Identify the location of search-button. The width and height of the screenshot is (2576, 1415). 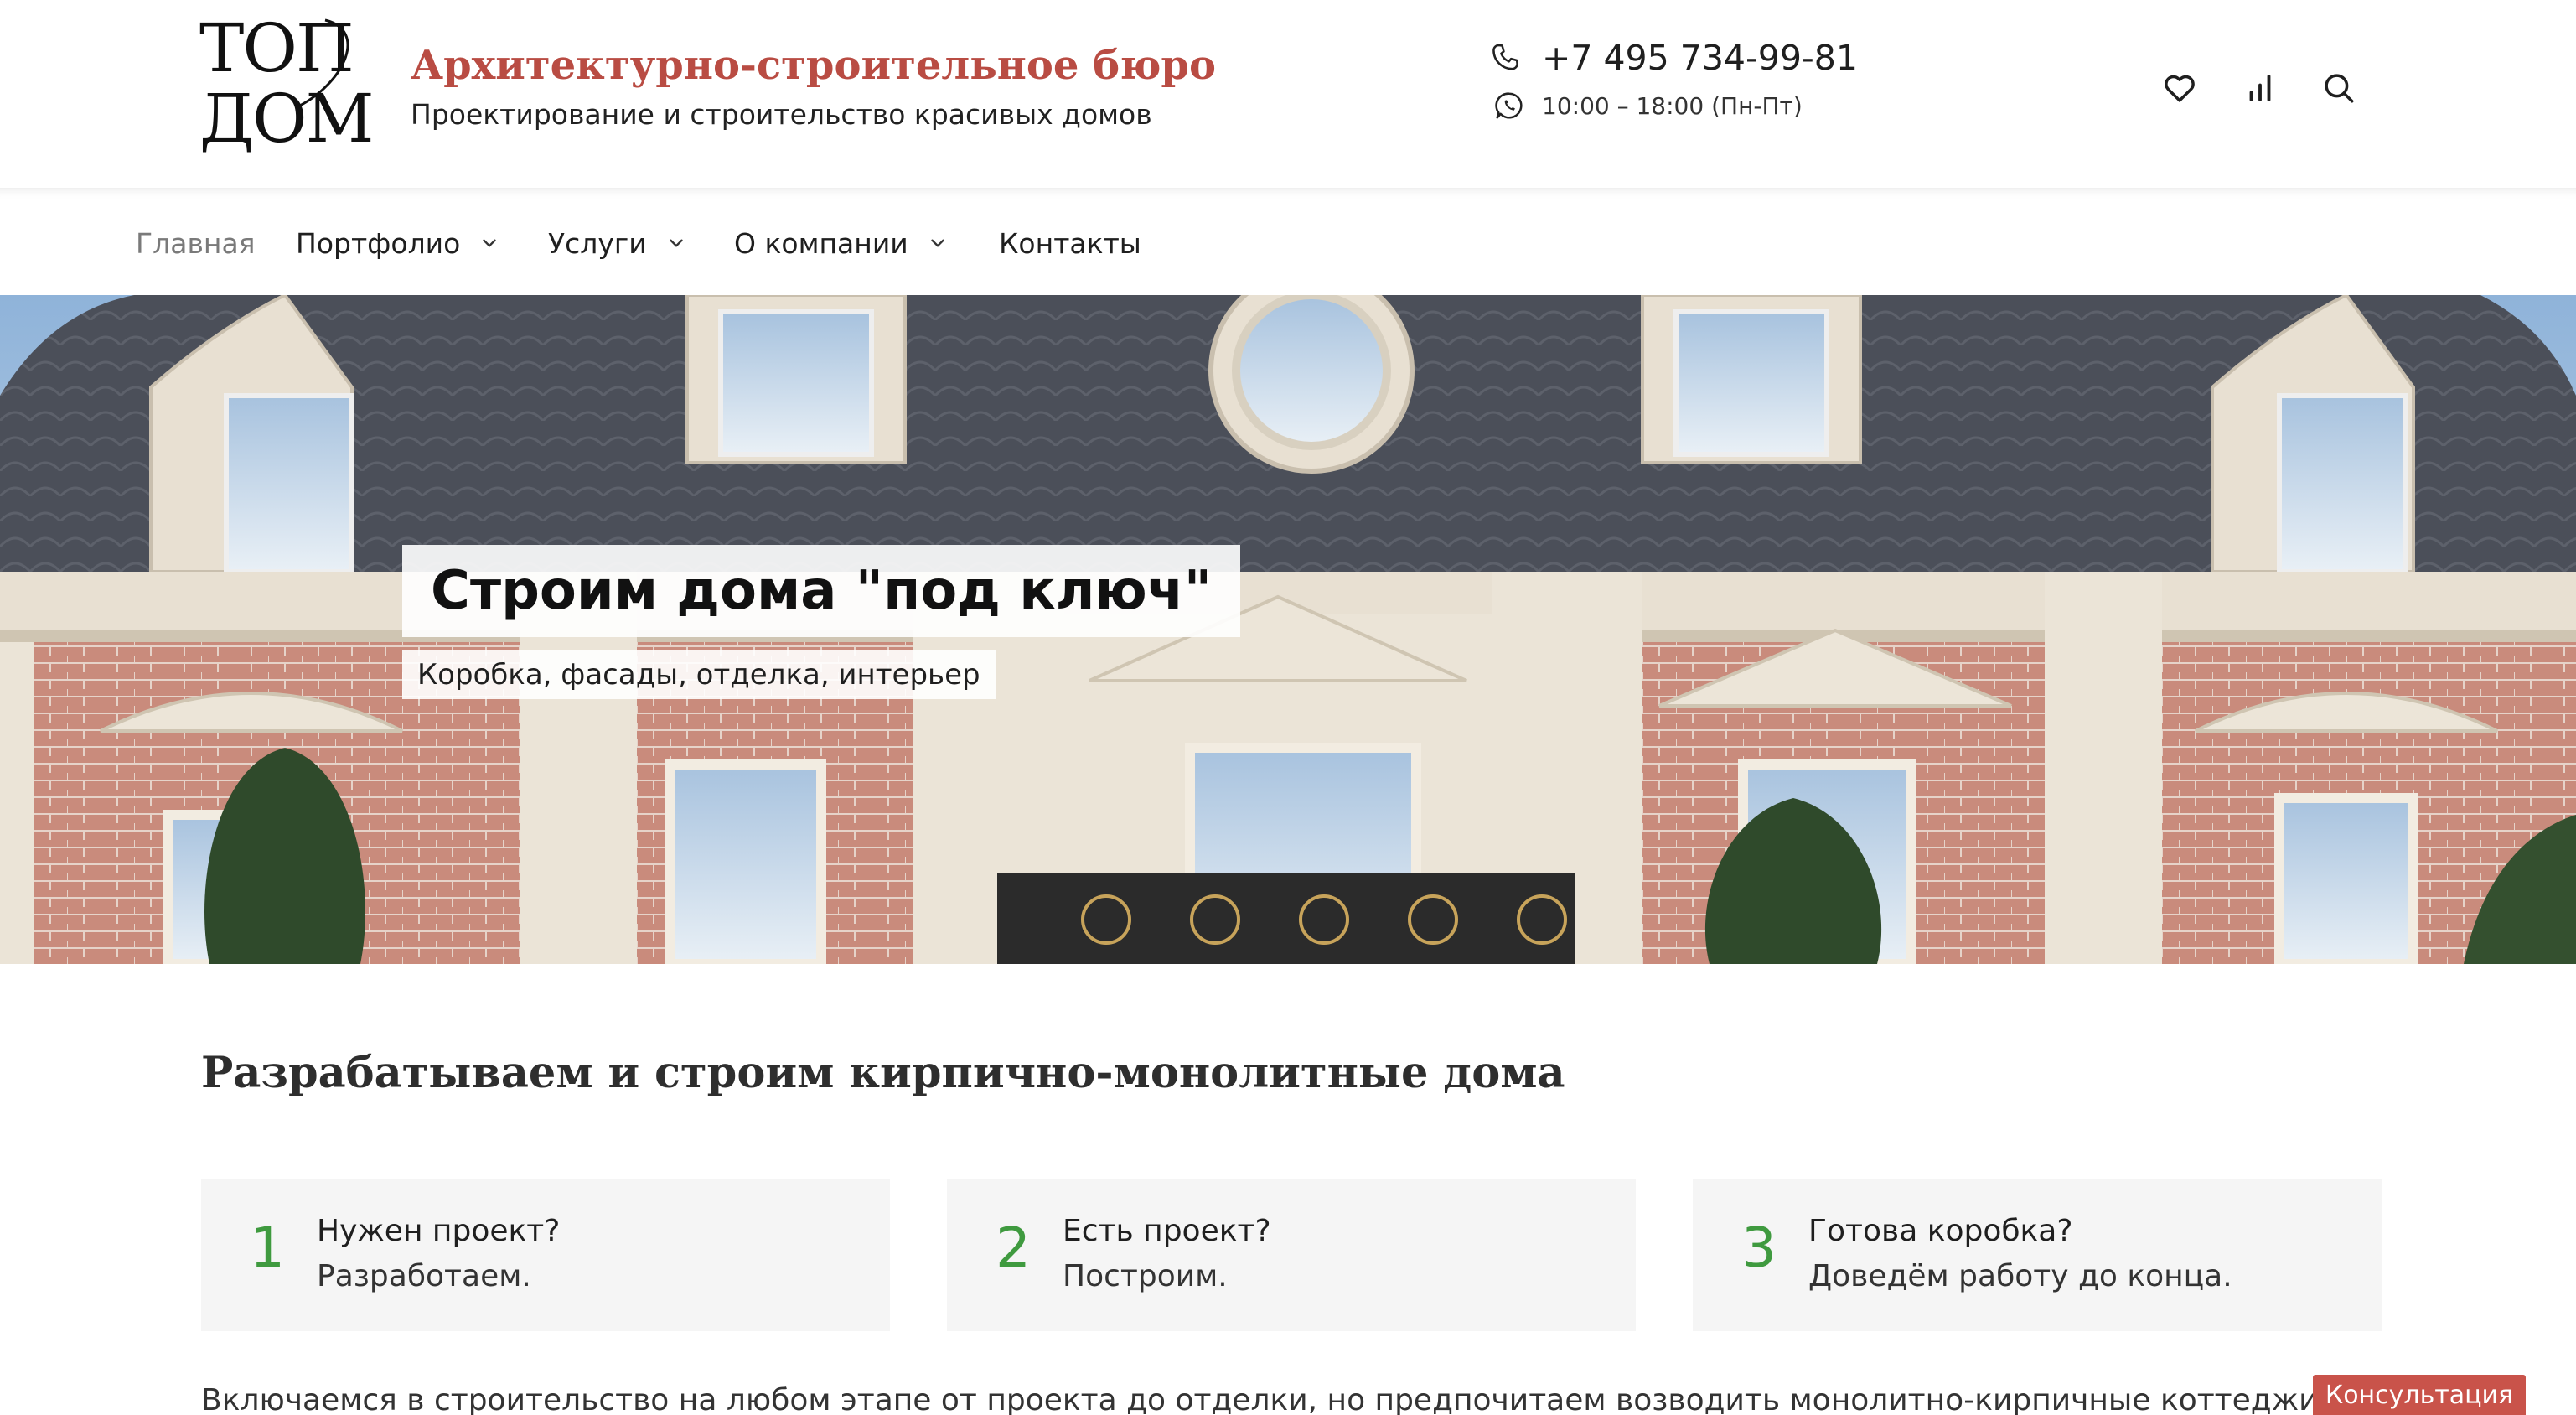
(2339, 88).